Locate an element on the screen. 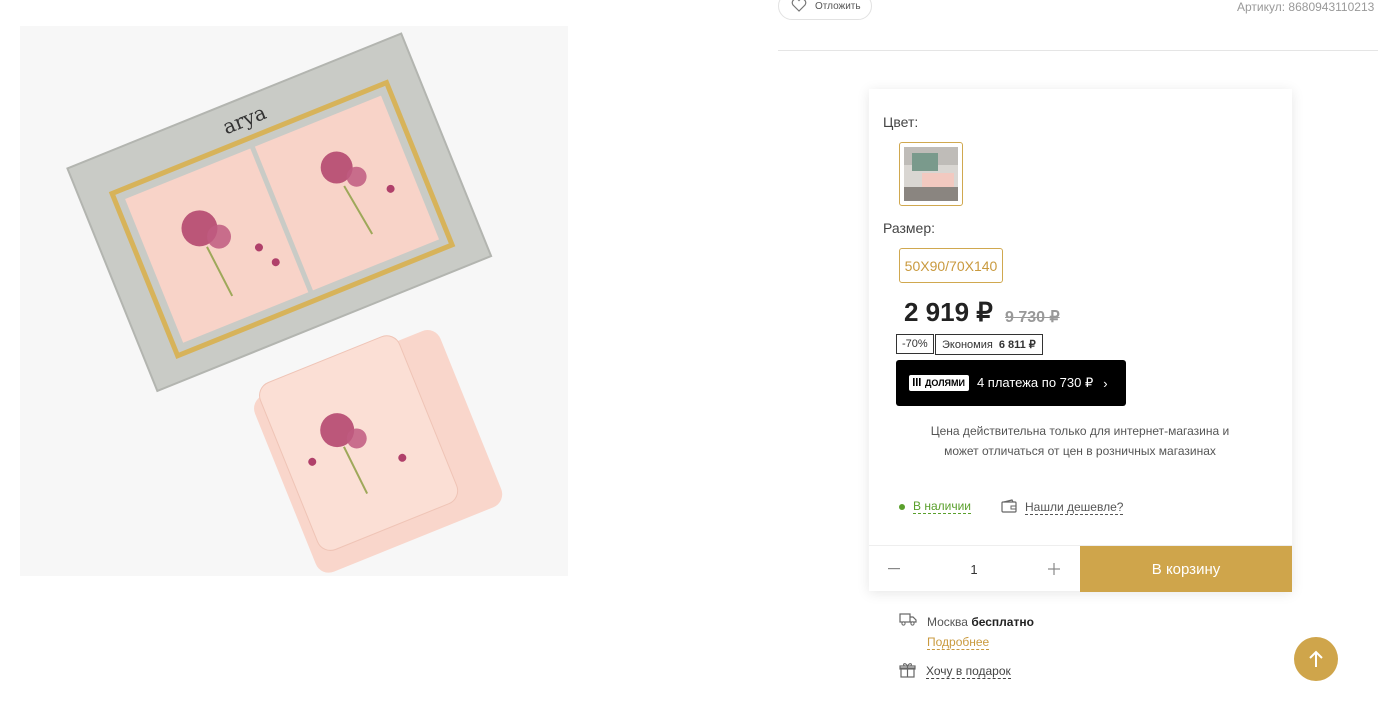 Image resolution: width=1378 pixels, height=701 pixels. scroll-to-top-button is located at coordinates (1316, 659).